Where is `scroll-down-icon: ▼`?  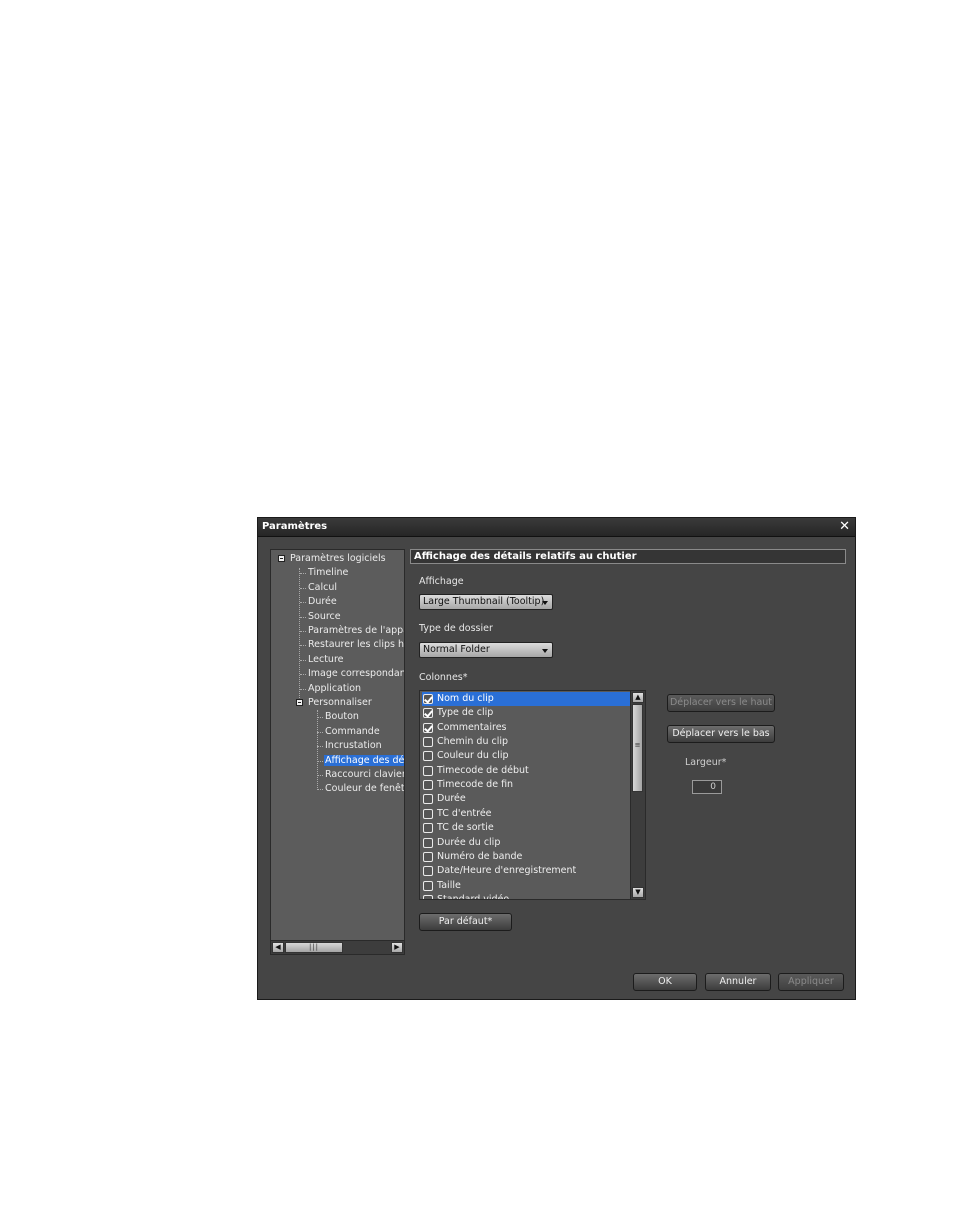
scroll-down-icon: ▼ is located at coordinates (638, 892).